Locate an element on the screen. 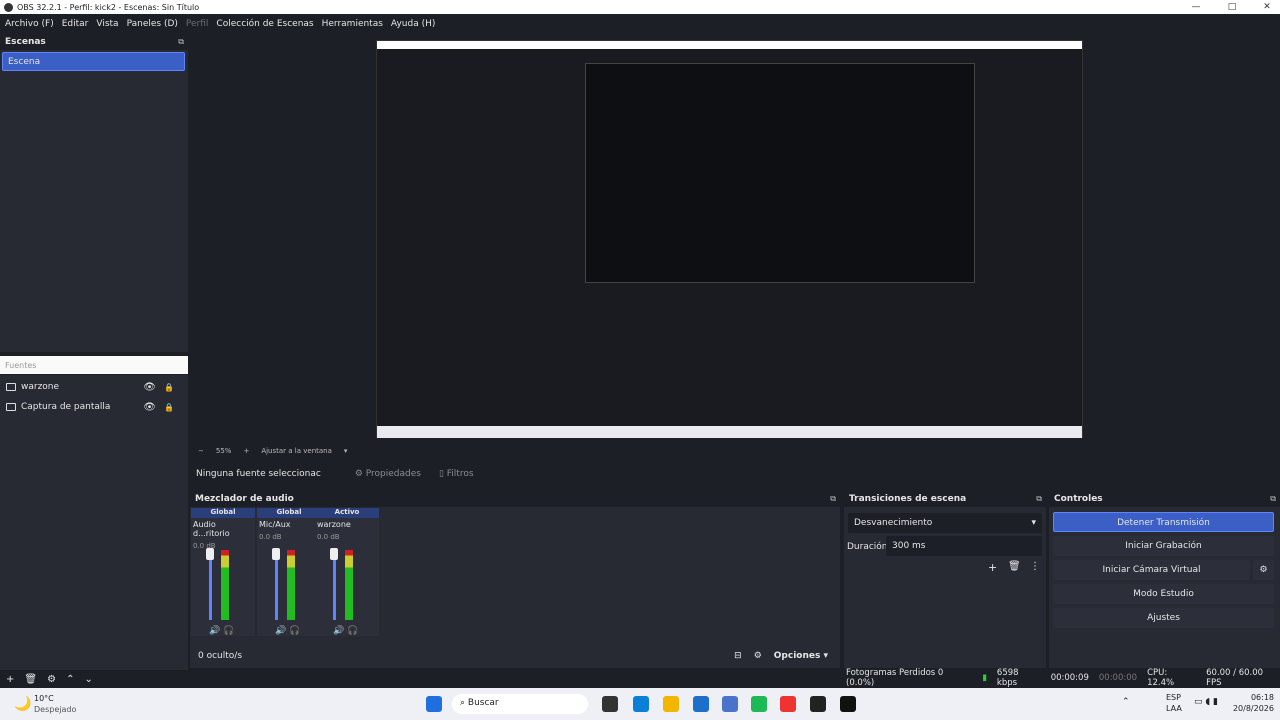 The height and width of the screenshot is (720, 1280). taskbar-search: ⌕ Buscar is located at coordinates (520, 704).